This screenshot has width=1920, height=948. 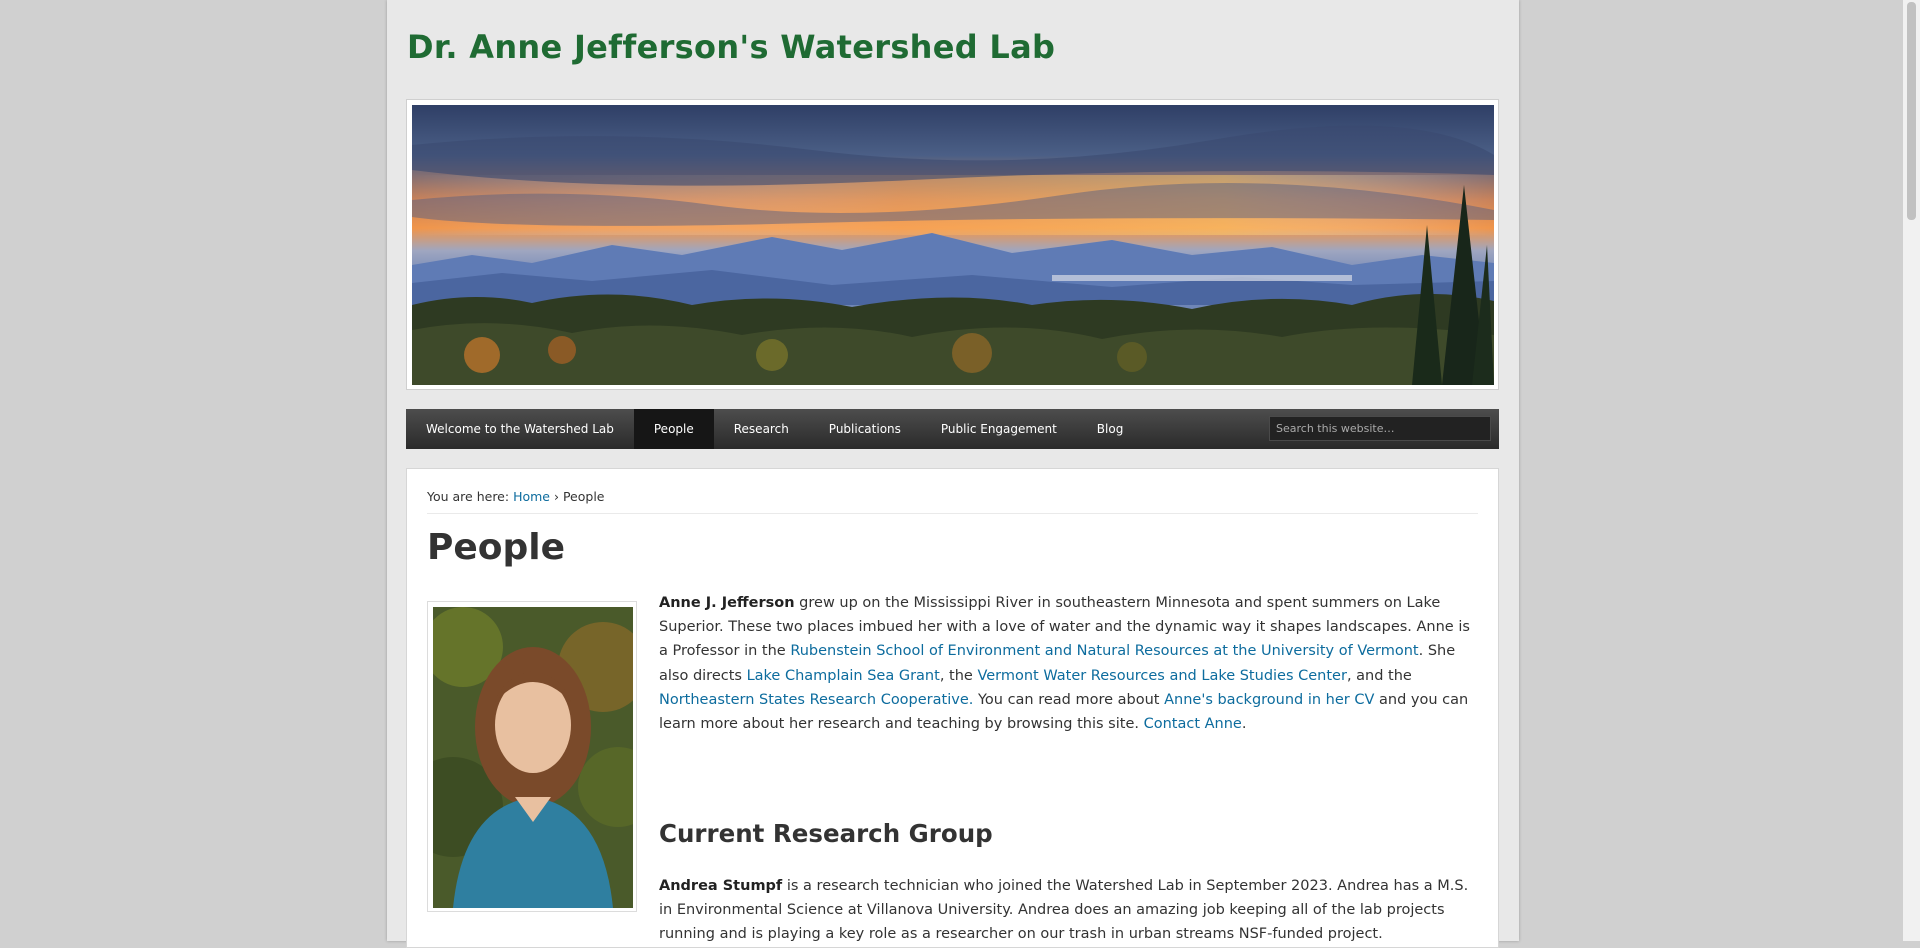 What do you see at coordinates (952, 501) in the screenshot?
I see `breadcrumb: You are here: Home › People` at bounding box center [952, 501].